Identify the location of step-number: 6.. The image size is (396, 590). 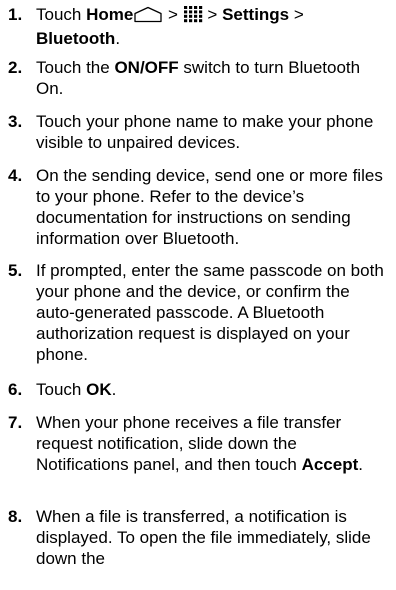
(15, 389).